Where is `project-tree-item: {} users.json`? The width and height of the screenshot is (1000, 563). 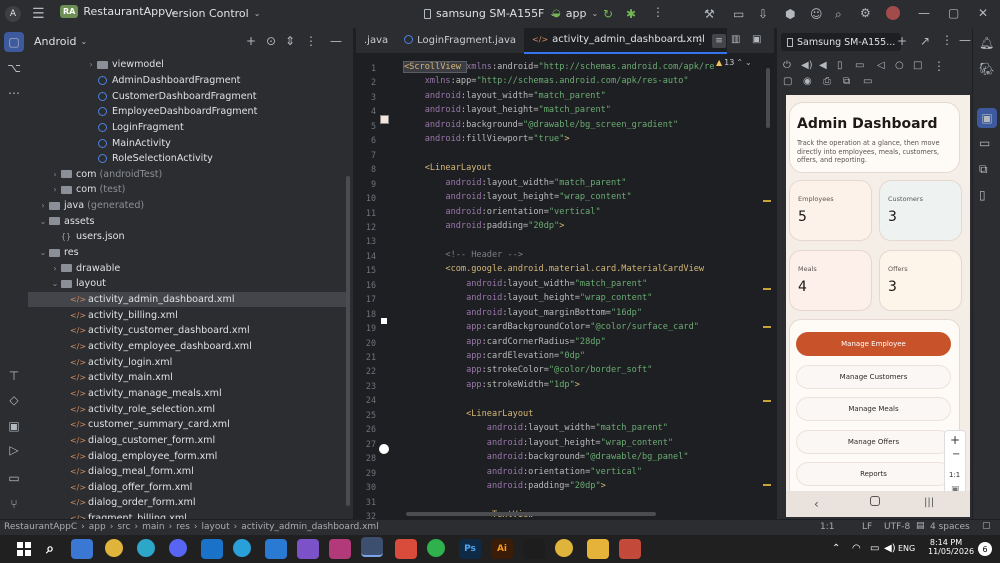
project-tree-item: {} users.json is located at coordinates (187, 237).